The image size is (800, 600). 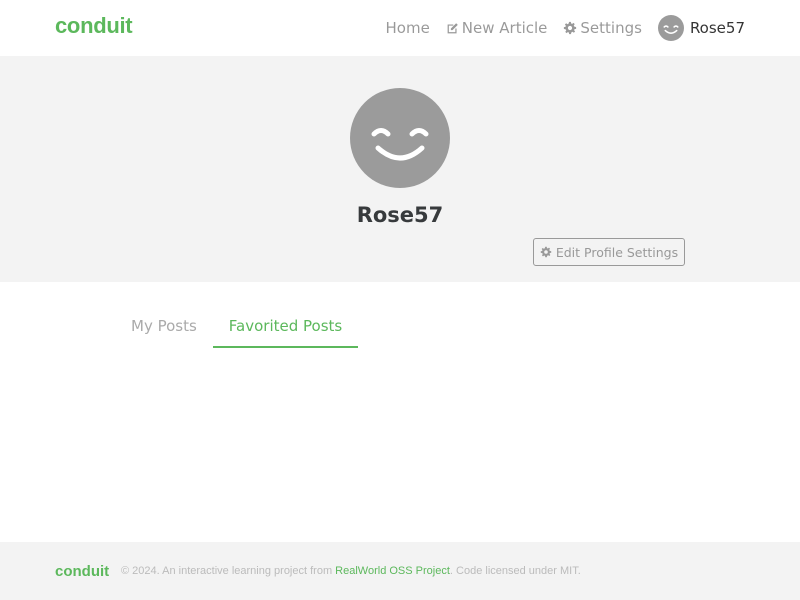 I want to click on profile-avatar, so click(x=400, y=138).